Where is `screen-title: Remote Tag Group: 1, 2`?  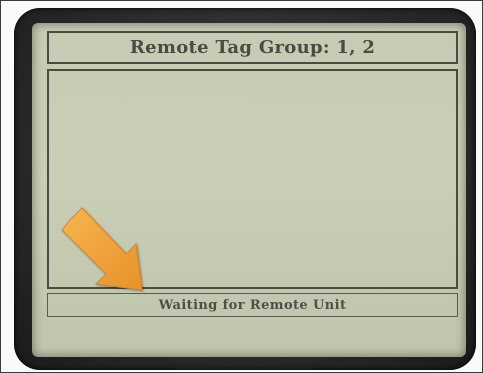 screen-title: Remote Tag Group: 1, 2 is located at coordinates (252, 47).